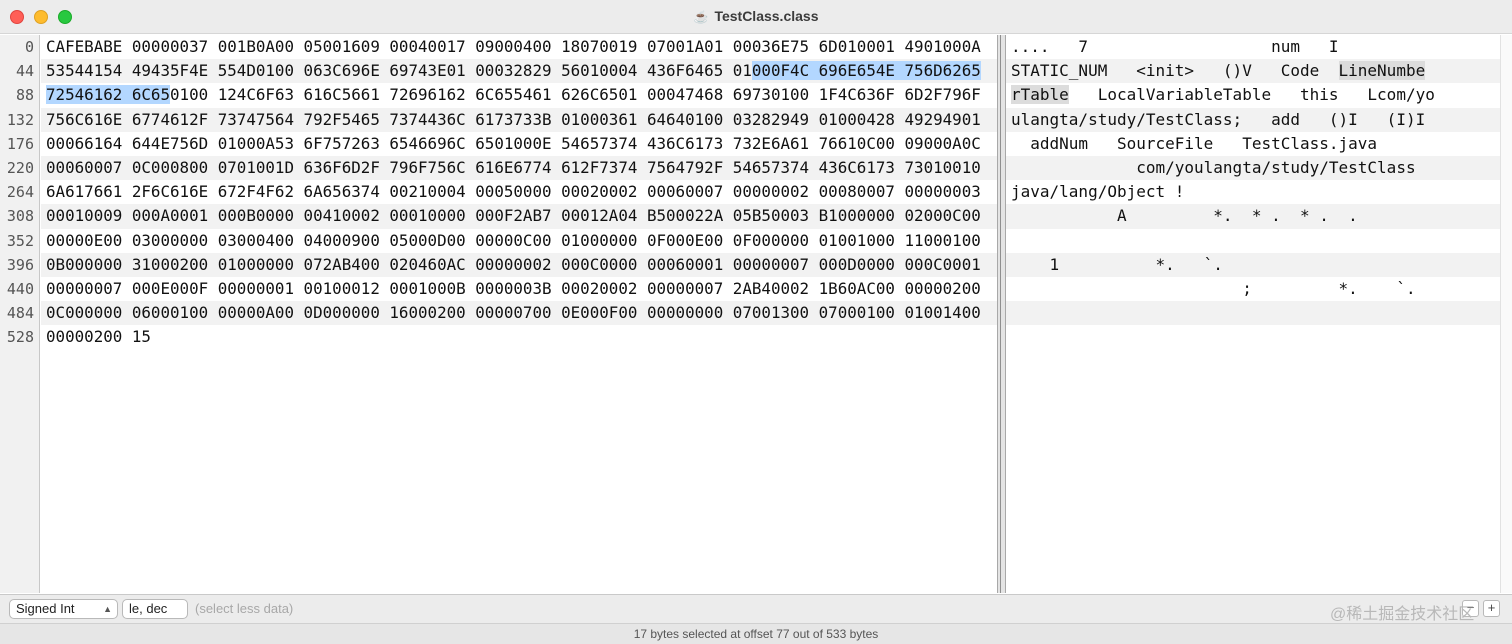 This screenshot has height=644, width=1512. I want to click on ascii-row: .... 7 num I, so click(1253, 47).